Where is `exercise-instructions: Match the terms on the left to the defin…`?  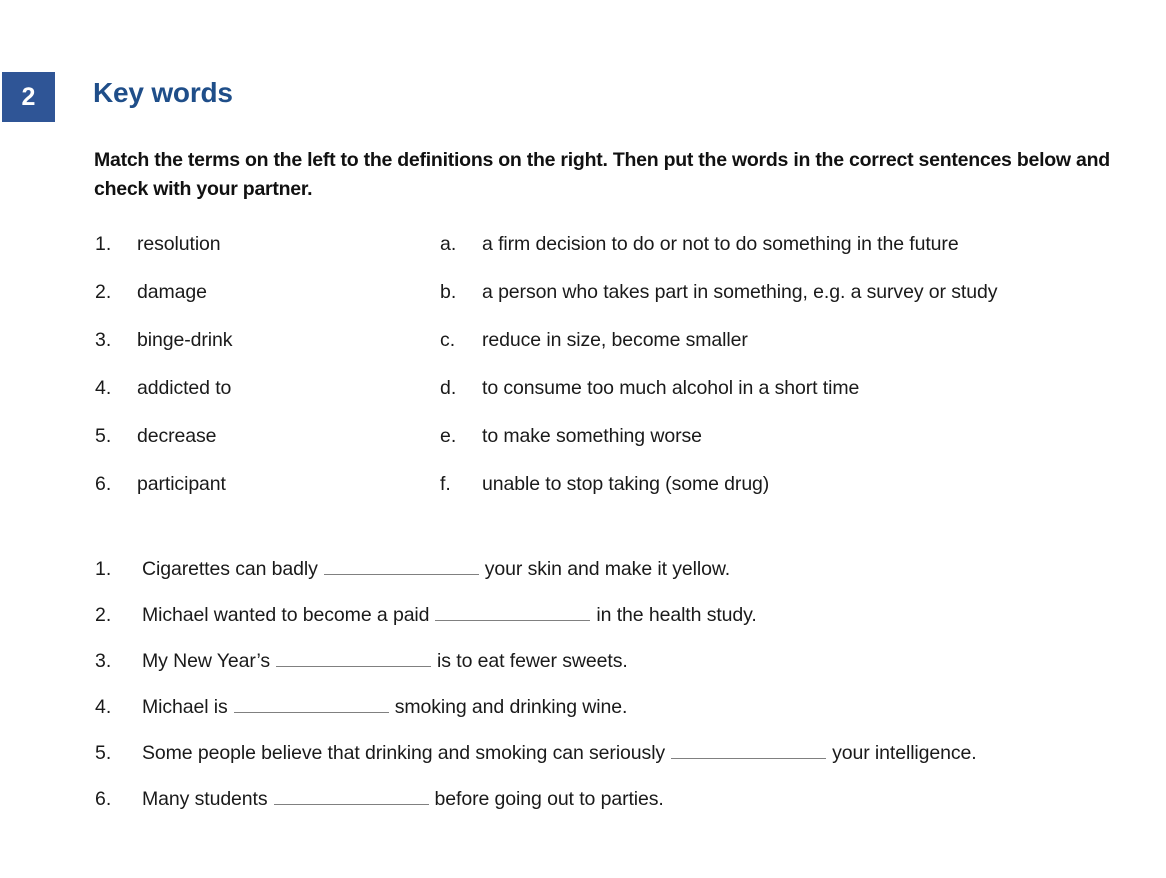
exercise-instructions: Match the terms on the left to the defin… is located at coordinates (602, 174).